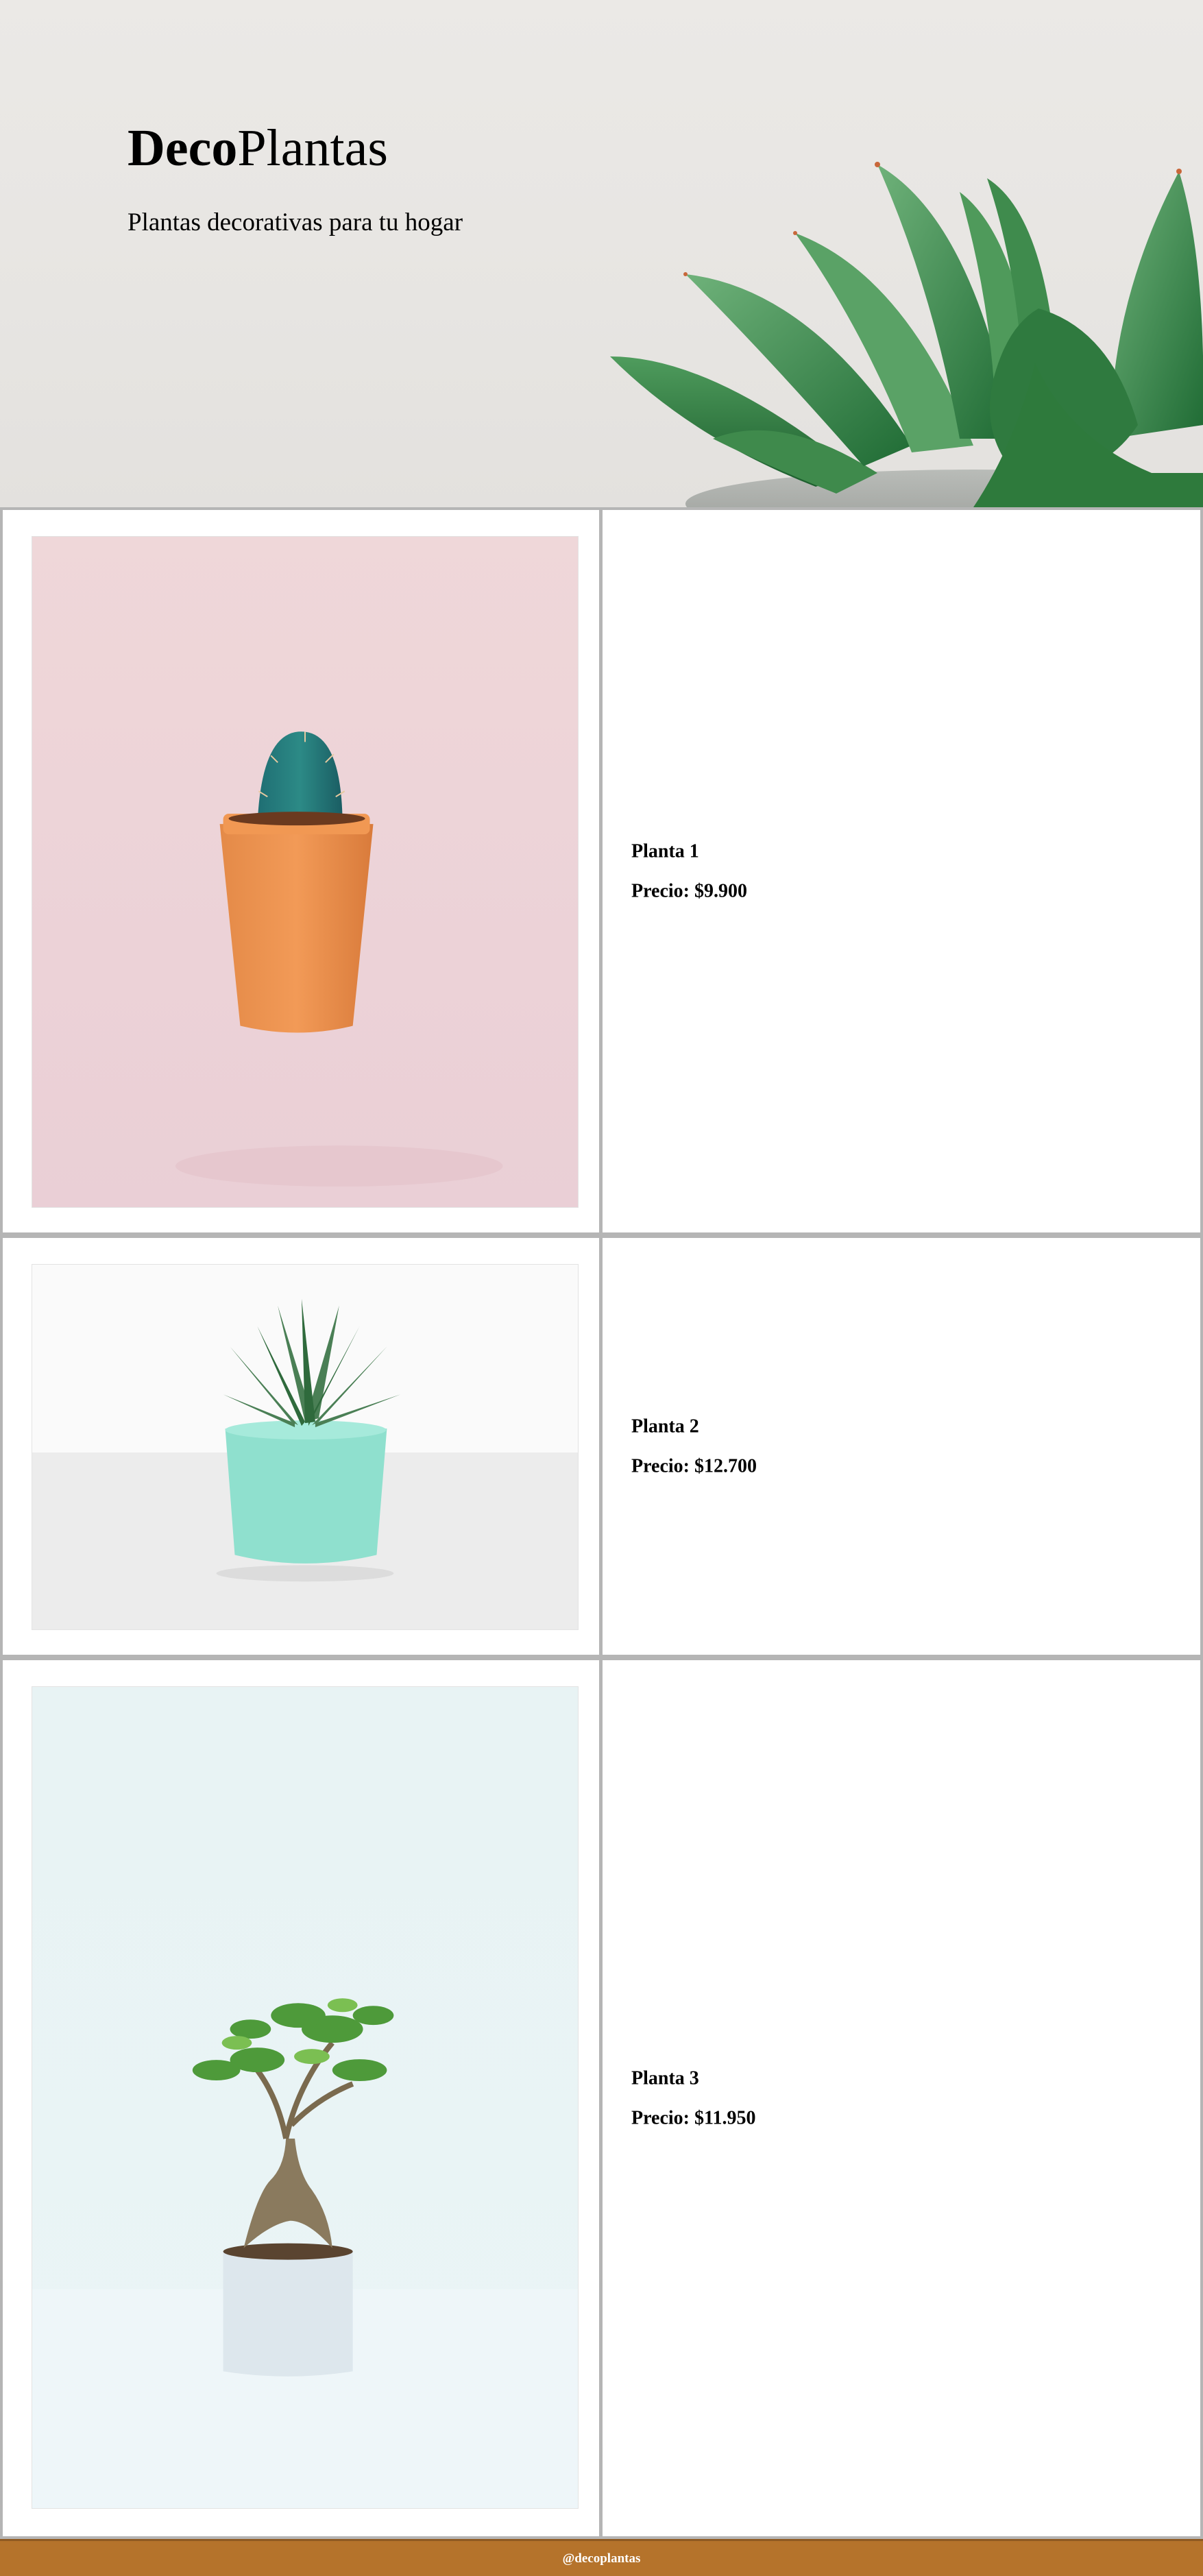 Image resolution: width=1203 pixels, height=2576 pixels. What do you see at coordinates (902, 871) in the screenshot?
I see `product-info-cell-1: Planta 1 Precio: $9.900` at bounding box center [902, 871].